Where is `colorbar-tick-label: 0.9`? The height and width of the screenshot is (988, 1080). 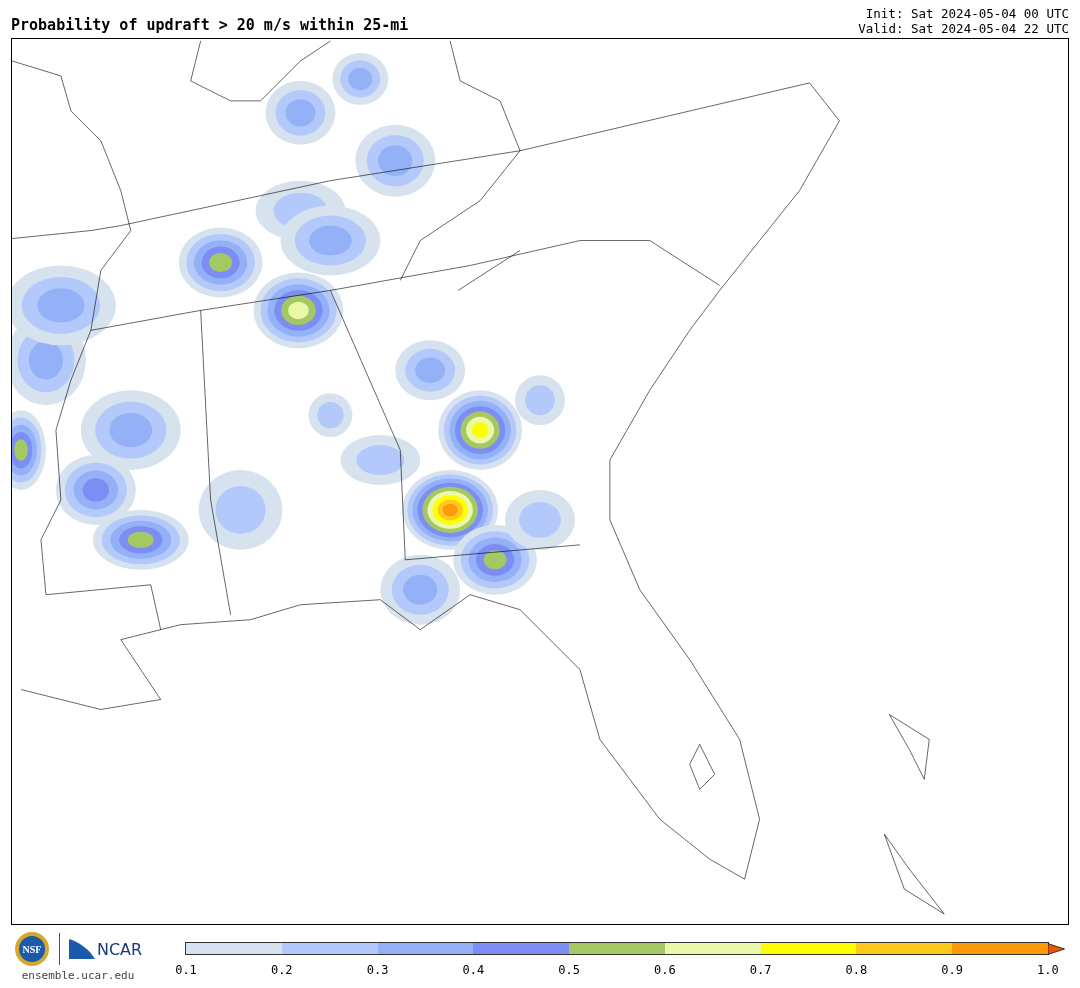
colorbar-tick-label: 0.9 is located at coordinates (952, 970).